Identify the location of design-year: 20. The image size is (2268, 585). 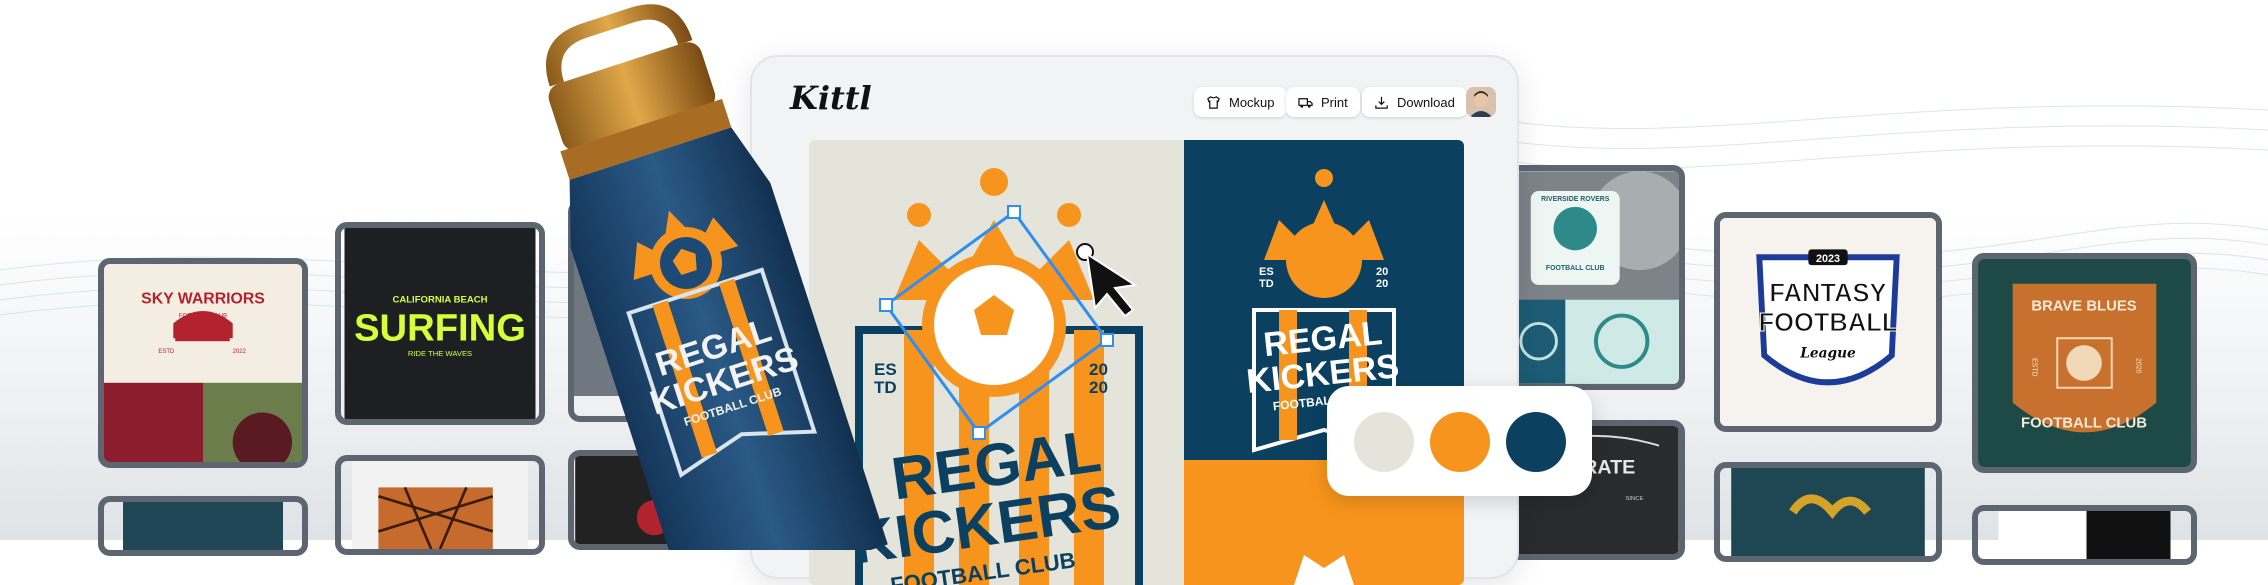
(1098, 369).